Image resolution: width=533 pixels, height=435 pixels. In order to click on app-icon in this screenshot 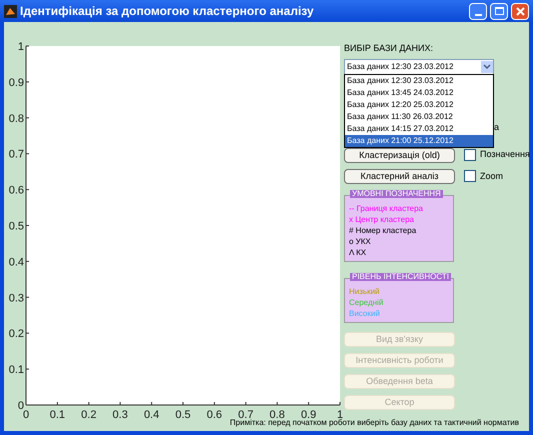, I will do `click(10, 11)`.